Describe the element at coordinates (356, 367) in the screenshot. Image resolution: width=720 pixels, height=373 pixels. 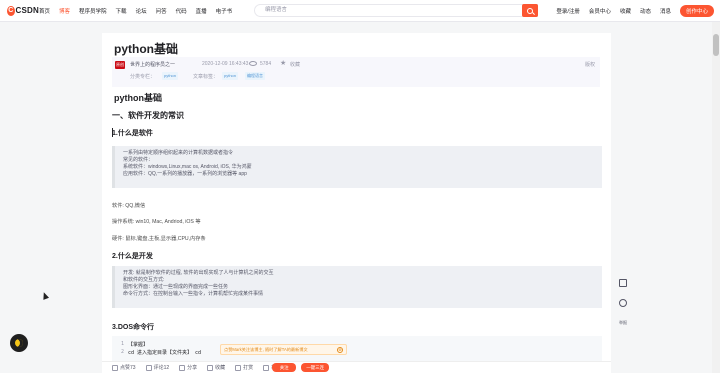
I see `article-toolbar: 点赞73 评论12 分享 收藏 打赏 举报 关注 一键三连` at that location.